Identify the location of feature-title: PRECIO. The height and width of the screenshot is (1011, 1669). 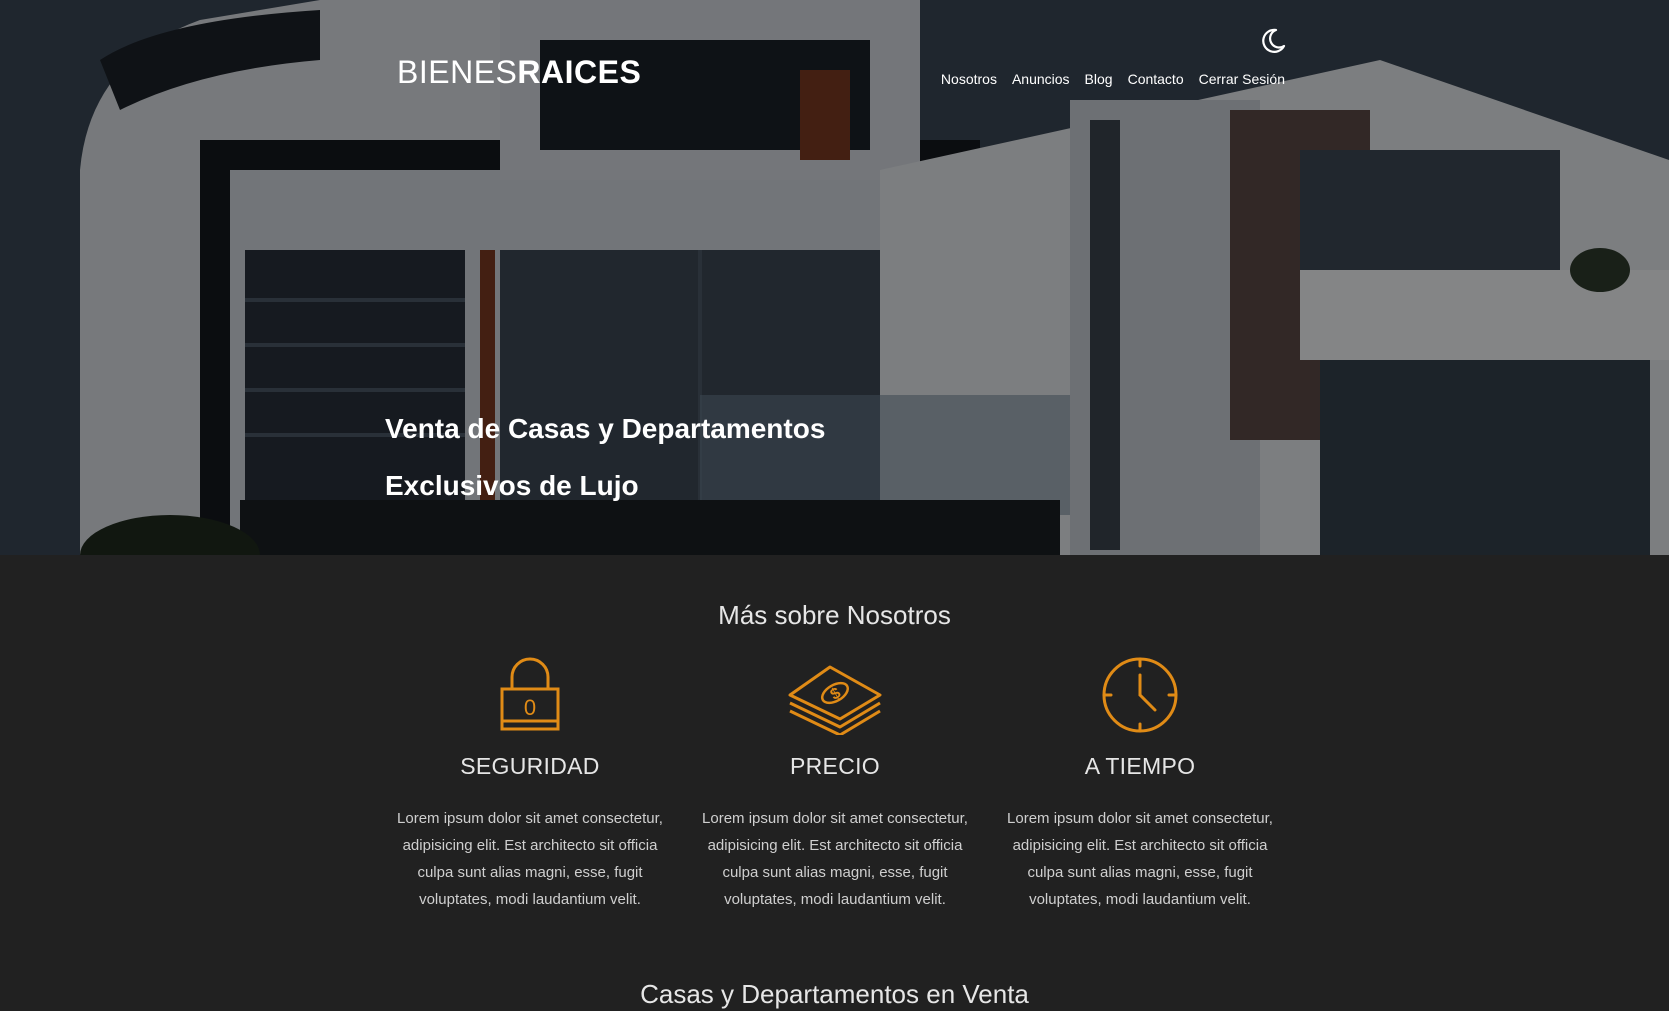
(835, 766).